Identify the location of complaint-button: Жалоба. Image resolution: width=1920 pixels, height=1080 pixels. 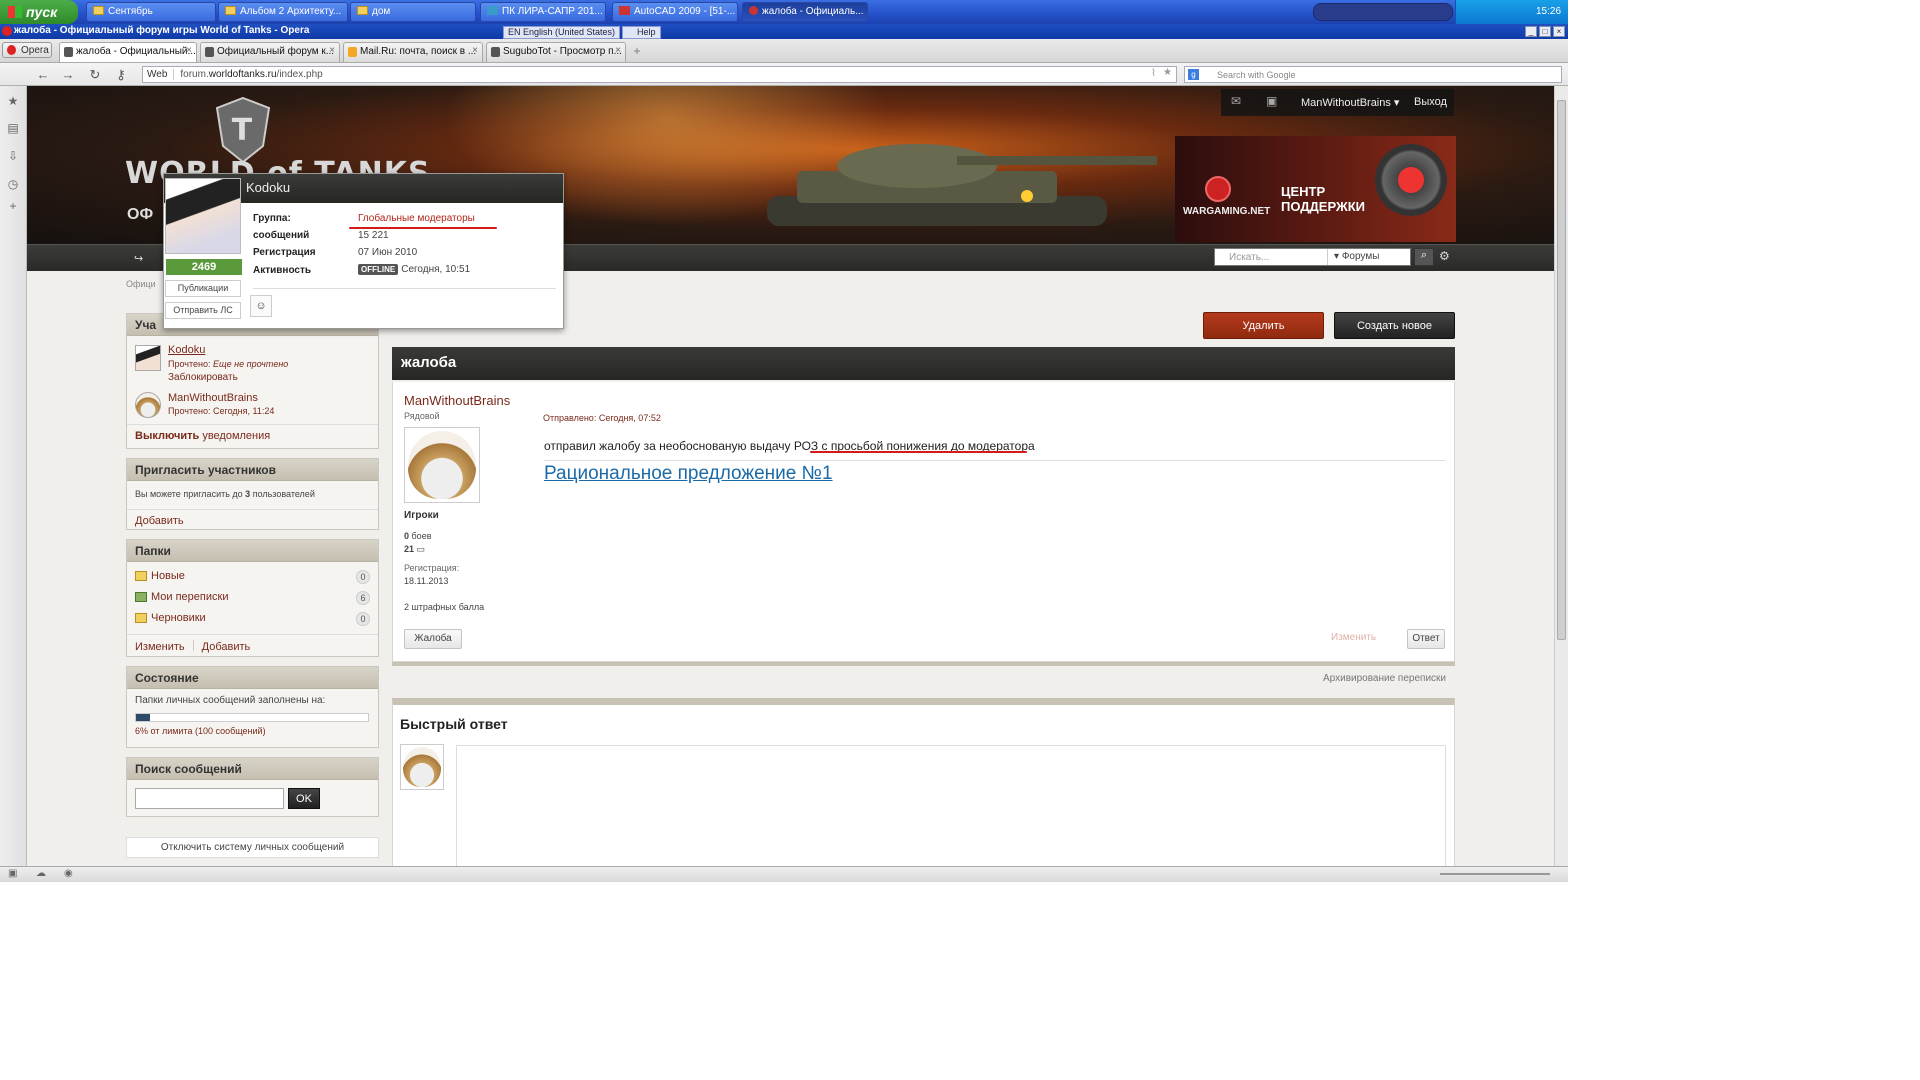
(433, 639).